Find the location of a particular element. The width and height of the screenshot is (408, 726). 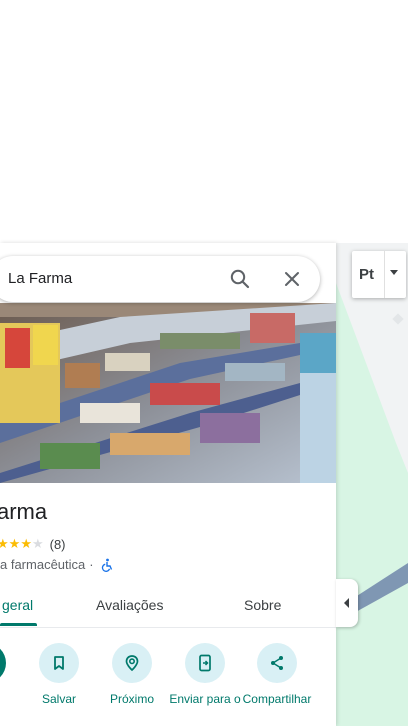

share-label: Compartilhar is located at coordinates (277, 699).